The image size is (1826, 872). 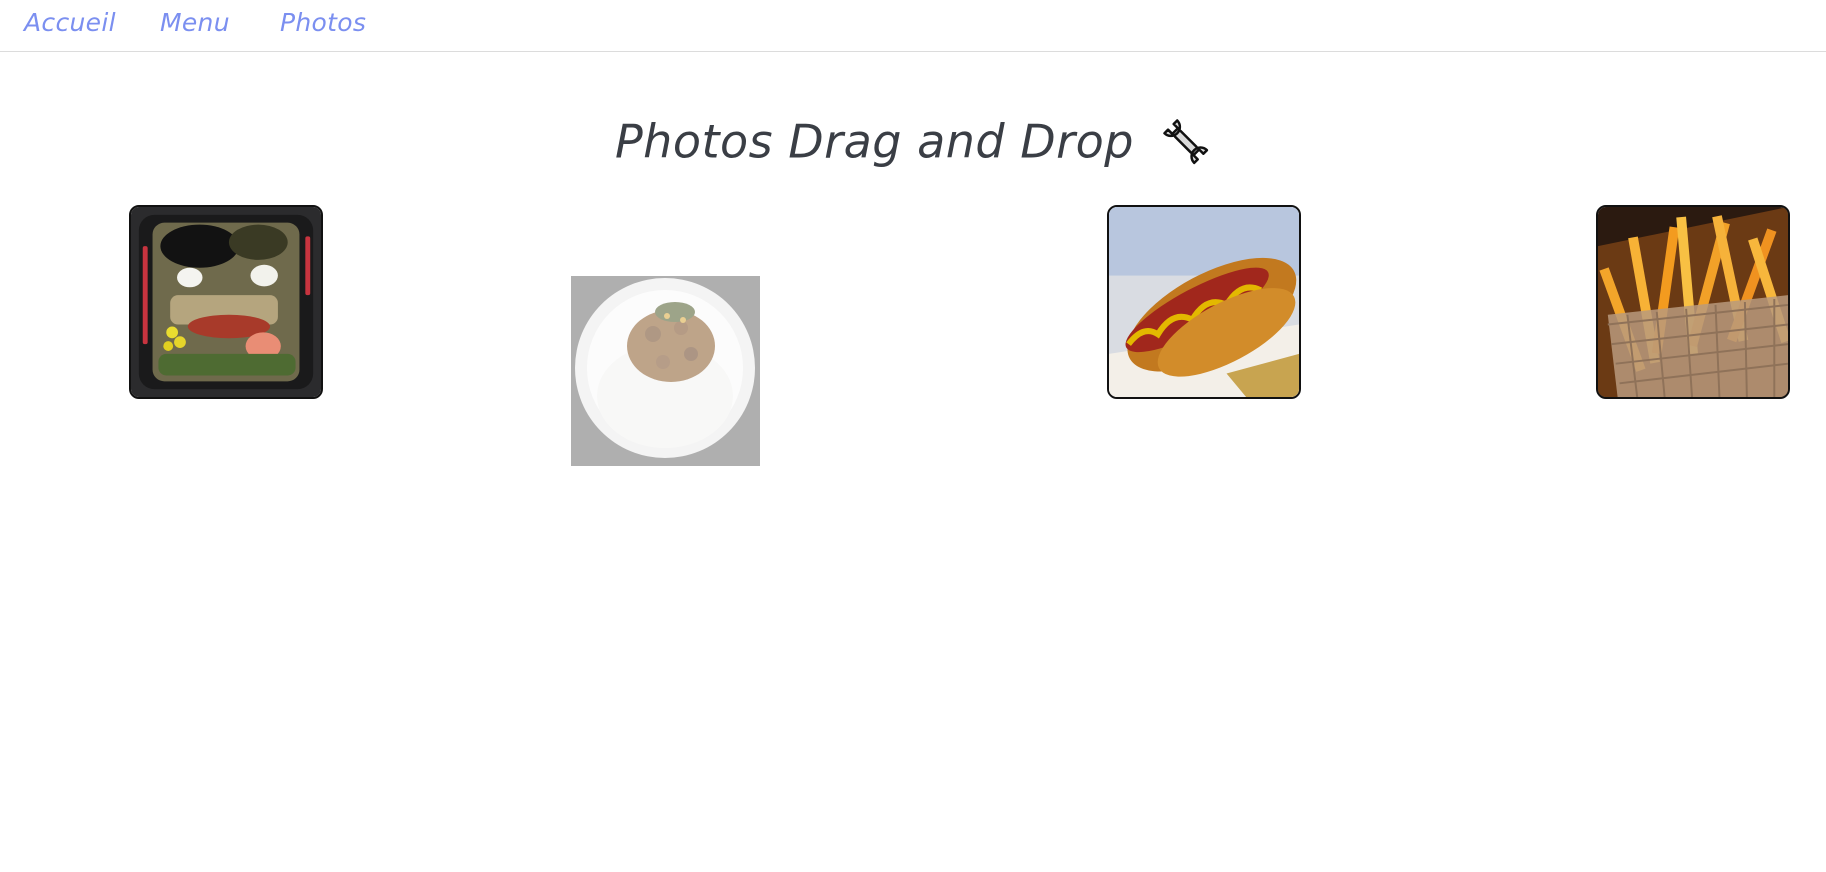 I want to click on page-title-container: Photos Drag and Drop, so click(x=913, y=140).